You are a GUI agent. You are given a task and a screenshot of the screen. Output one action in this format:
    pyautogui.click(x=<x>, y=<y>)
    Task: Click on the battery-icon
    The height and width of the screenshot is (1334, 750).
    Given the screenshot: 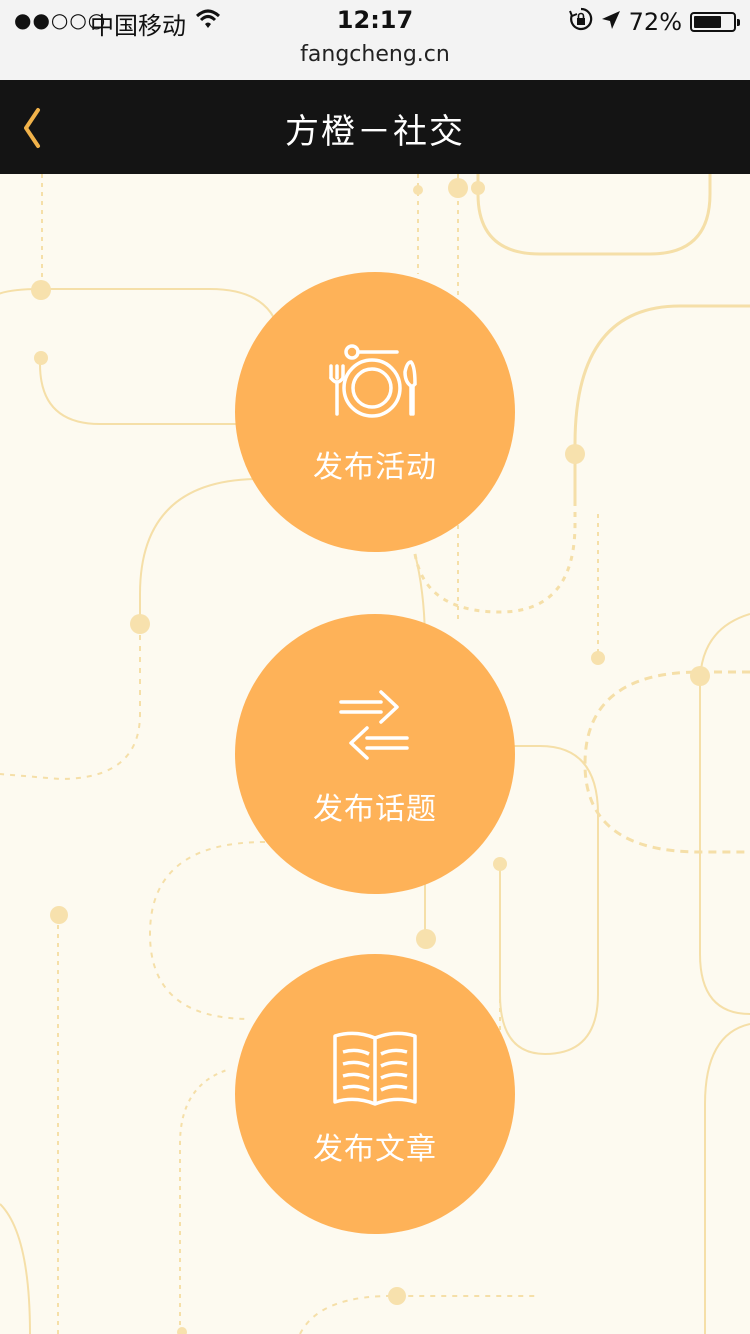 What is the action you would take?
    pyautogui.click(x=715, y=22)
    